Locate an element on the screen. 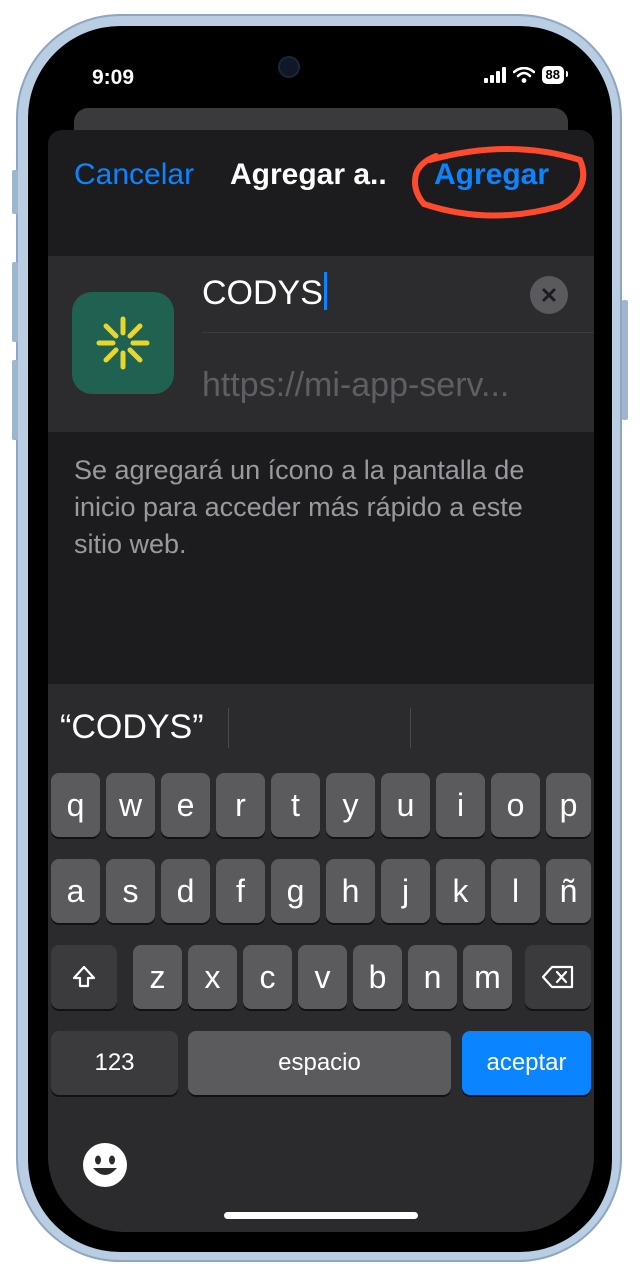 This screenshot has width=640, height=1278. key-v: v is located at coordinates (322, 977).